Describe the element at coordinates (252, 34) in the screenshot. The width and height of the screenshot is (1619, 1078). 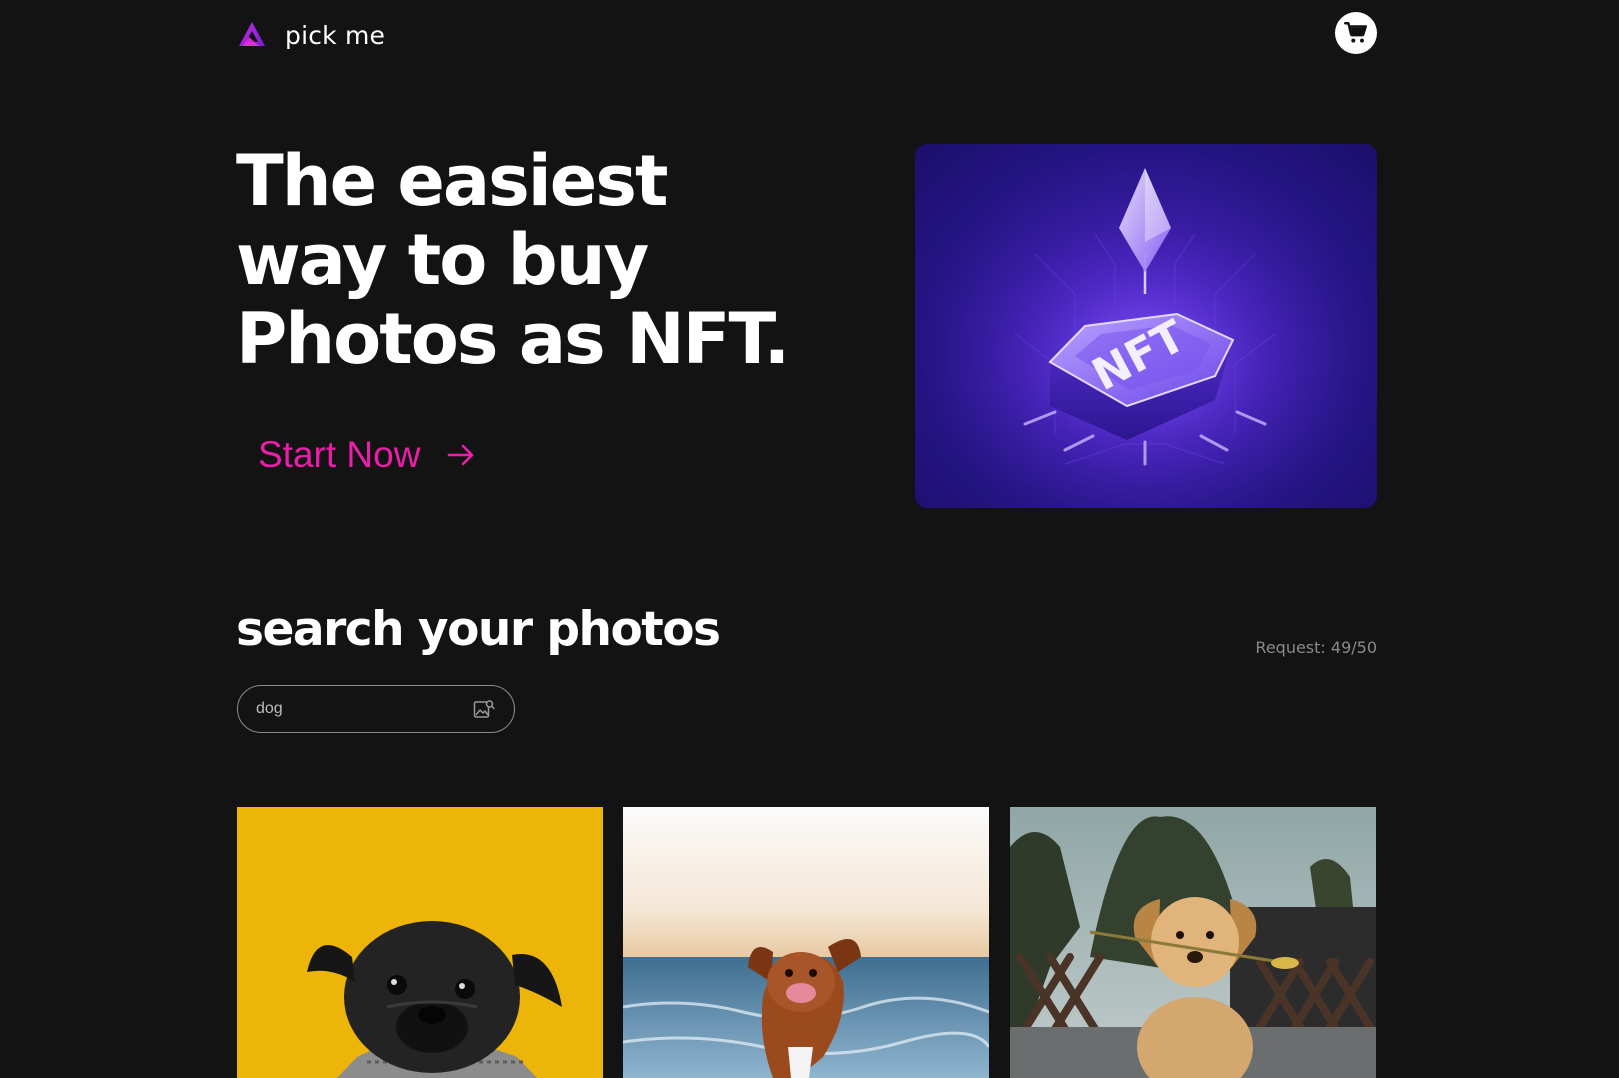
I see `triangle-logo-icon` at that location.